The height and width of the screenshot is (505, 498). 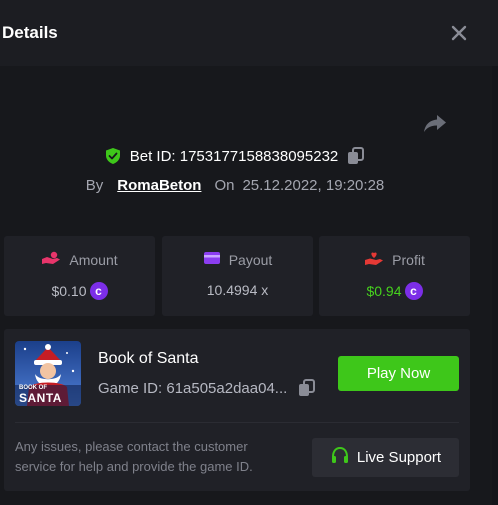 What do you see at coordinates (384, 291) in the screenshot?
I see `profit-value: $0.94` at bounding box center [384, 291].